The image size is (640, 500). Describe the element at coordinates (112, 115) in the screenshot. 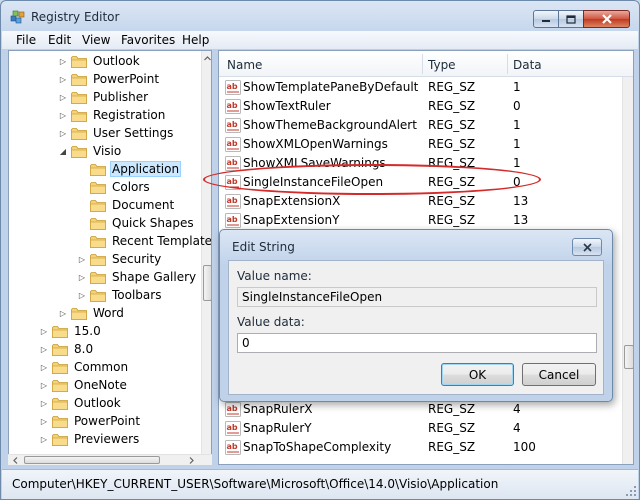

I see `tree-item: ▷ Registration` at that location.